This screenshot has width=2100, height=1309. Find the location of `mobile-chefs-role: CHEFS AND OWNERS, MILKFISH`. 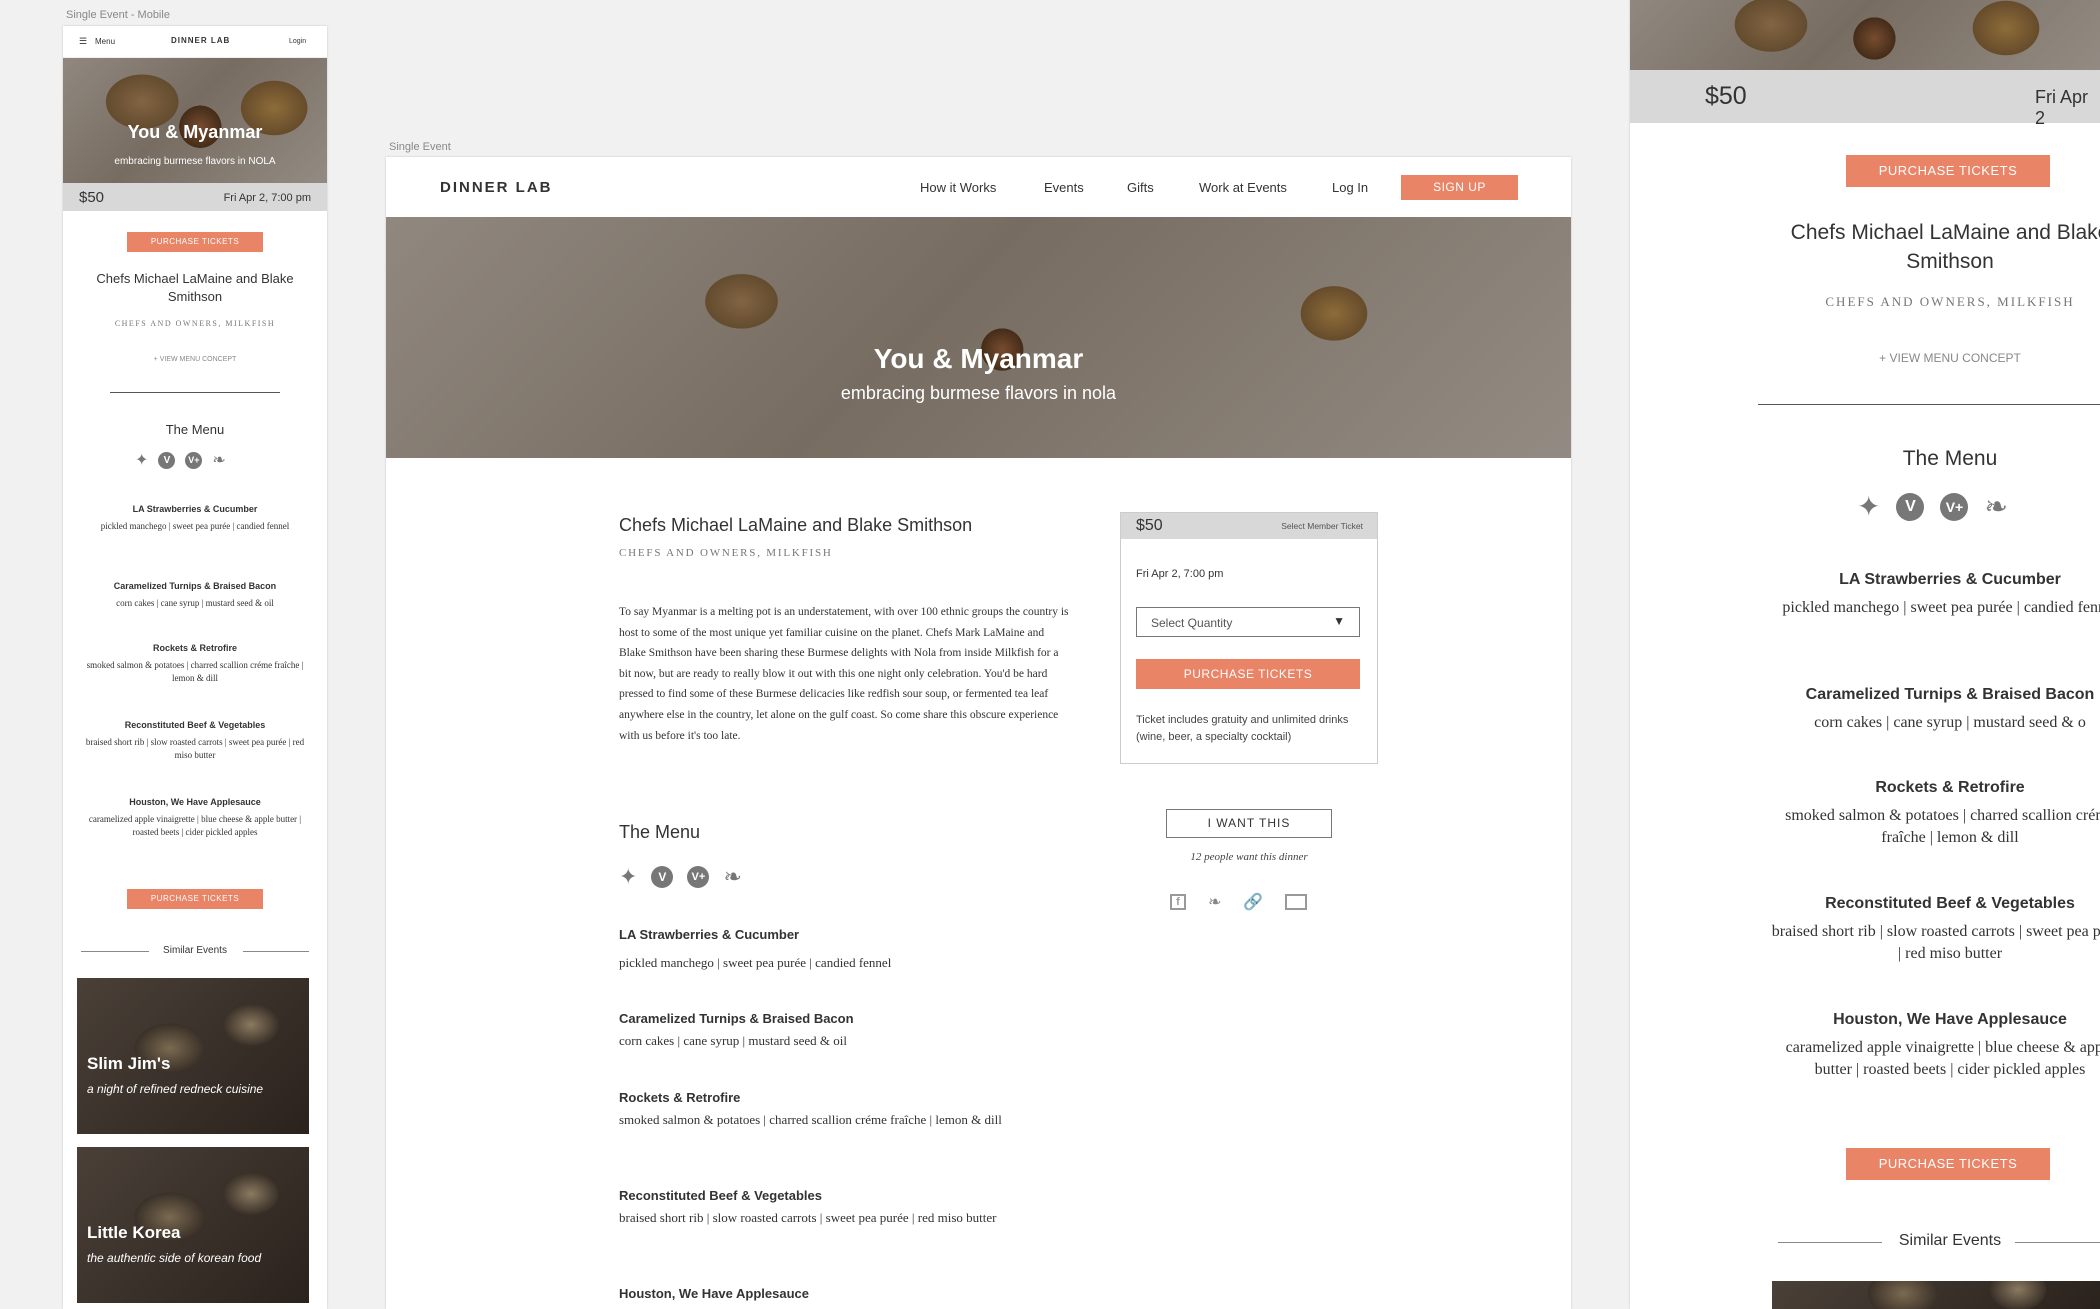

mobile-chefs-role: CHEFS AND OWNERS, MILKFISH is located at coordinates (195, 323).